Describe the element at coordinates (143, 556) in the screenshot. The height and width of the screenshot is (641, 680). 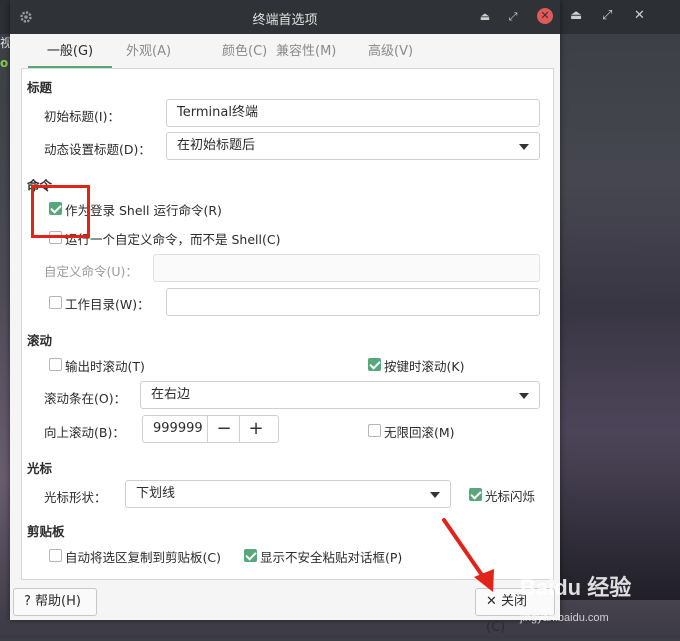
I see `auto-copy-label: 自动将选区复制到剪贴板(C)` at that location.